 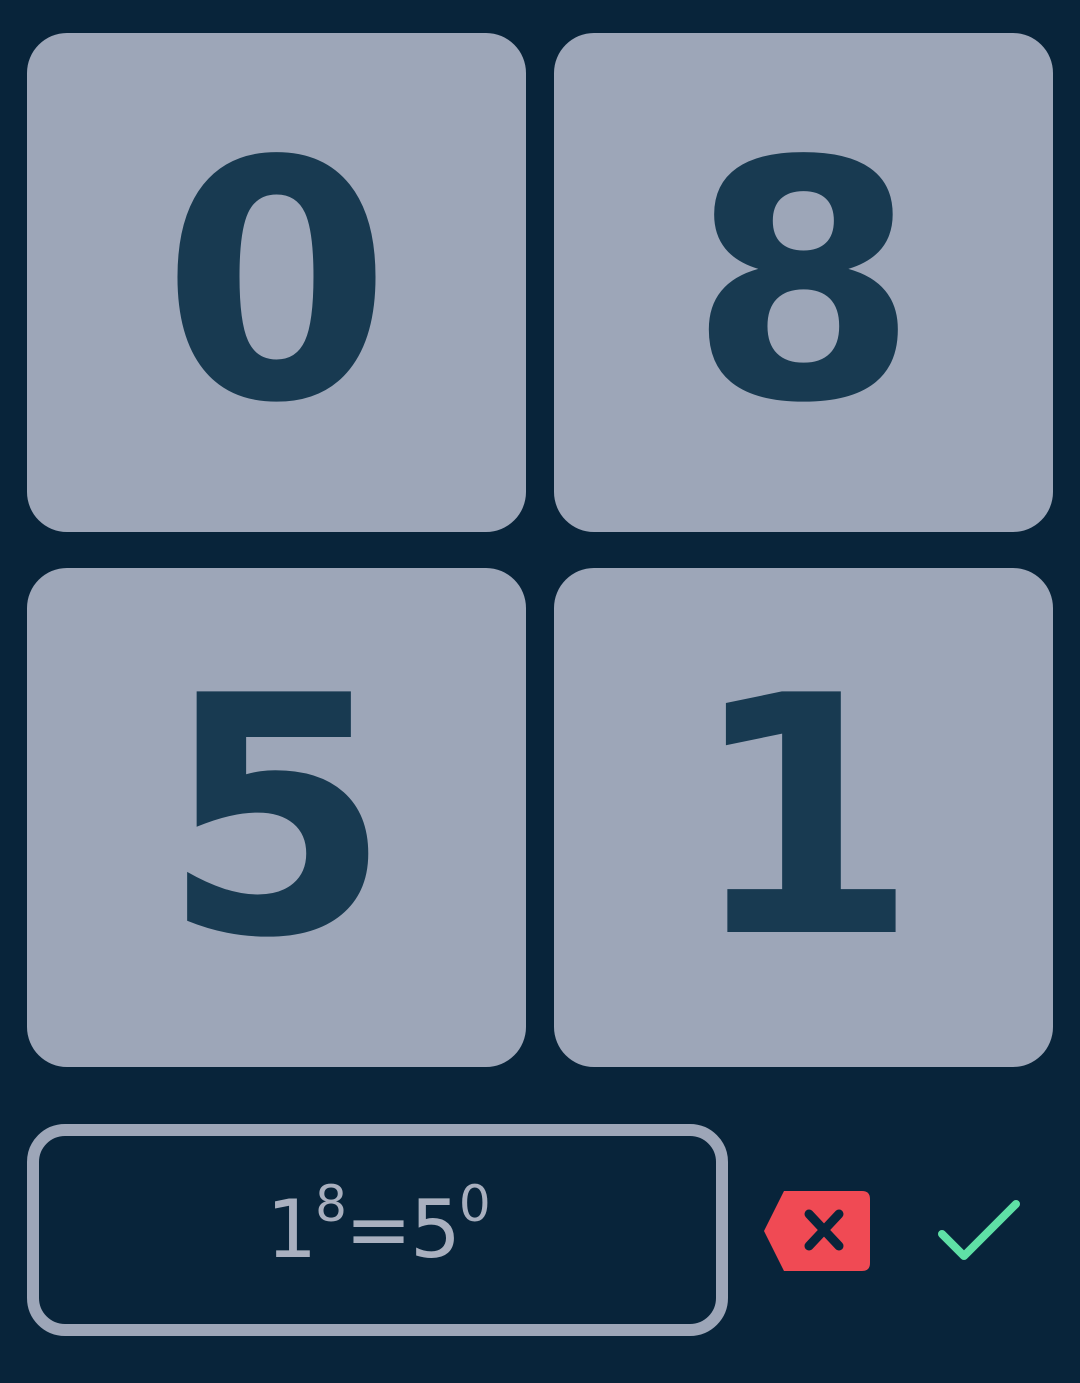 What do you see at coordinates (331, 1204) in the screenshot?
I see `equation-exponent-1: 8` at bounding box center [331, 1204].